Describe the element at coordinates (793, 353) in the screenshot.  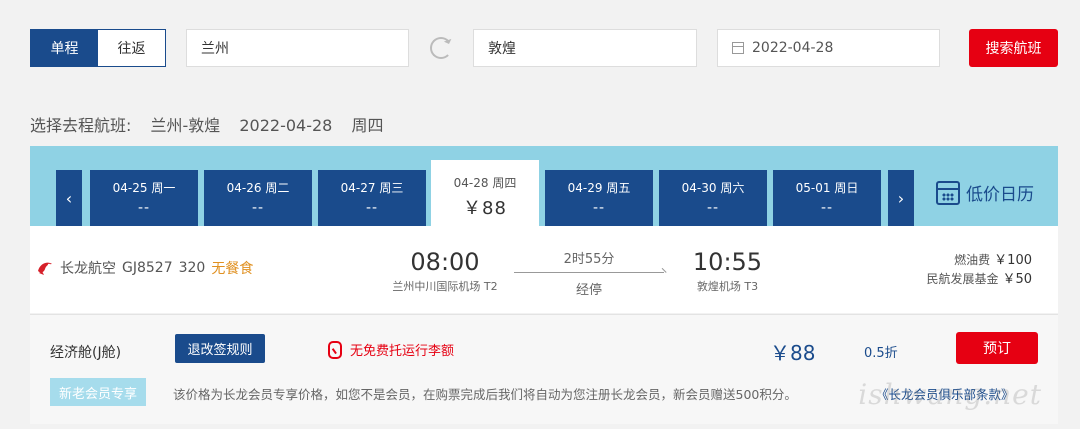
I see `fare-price: ￥88` at that location.